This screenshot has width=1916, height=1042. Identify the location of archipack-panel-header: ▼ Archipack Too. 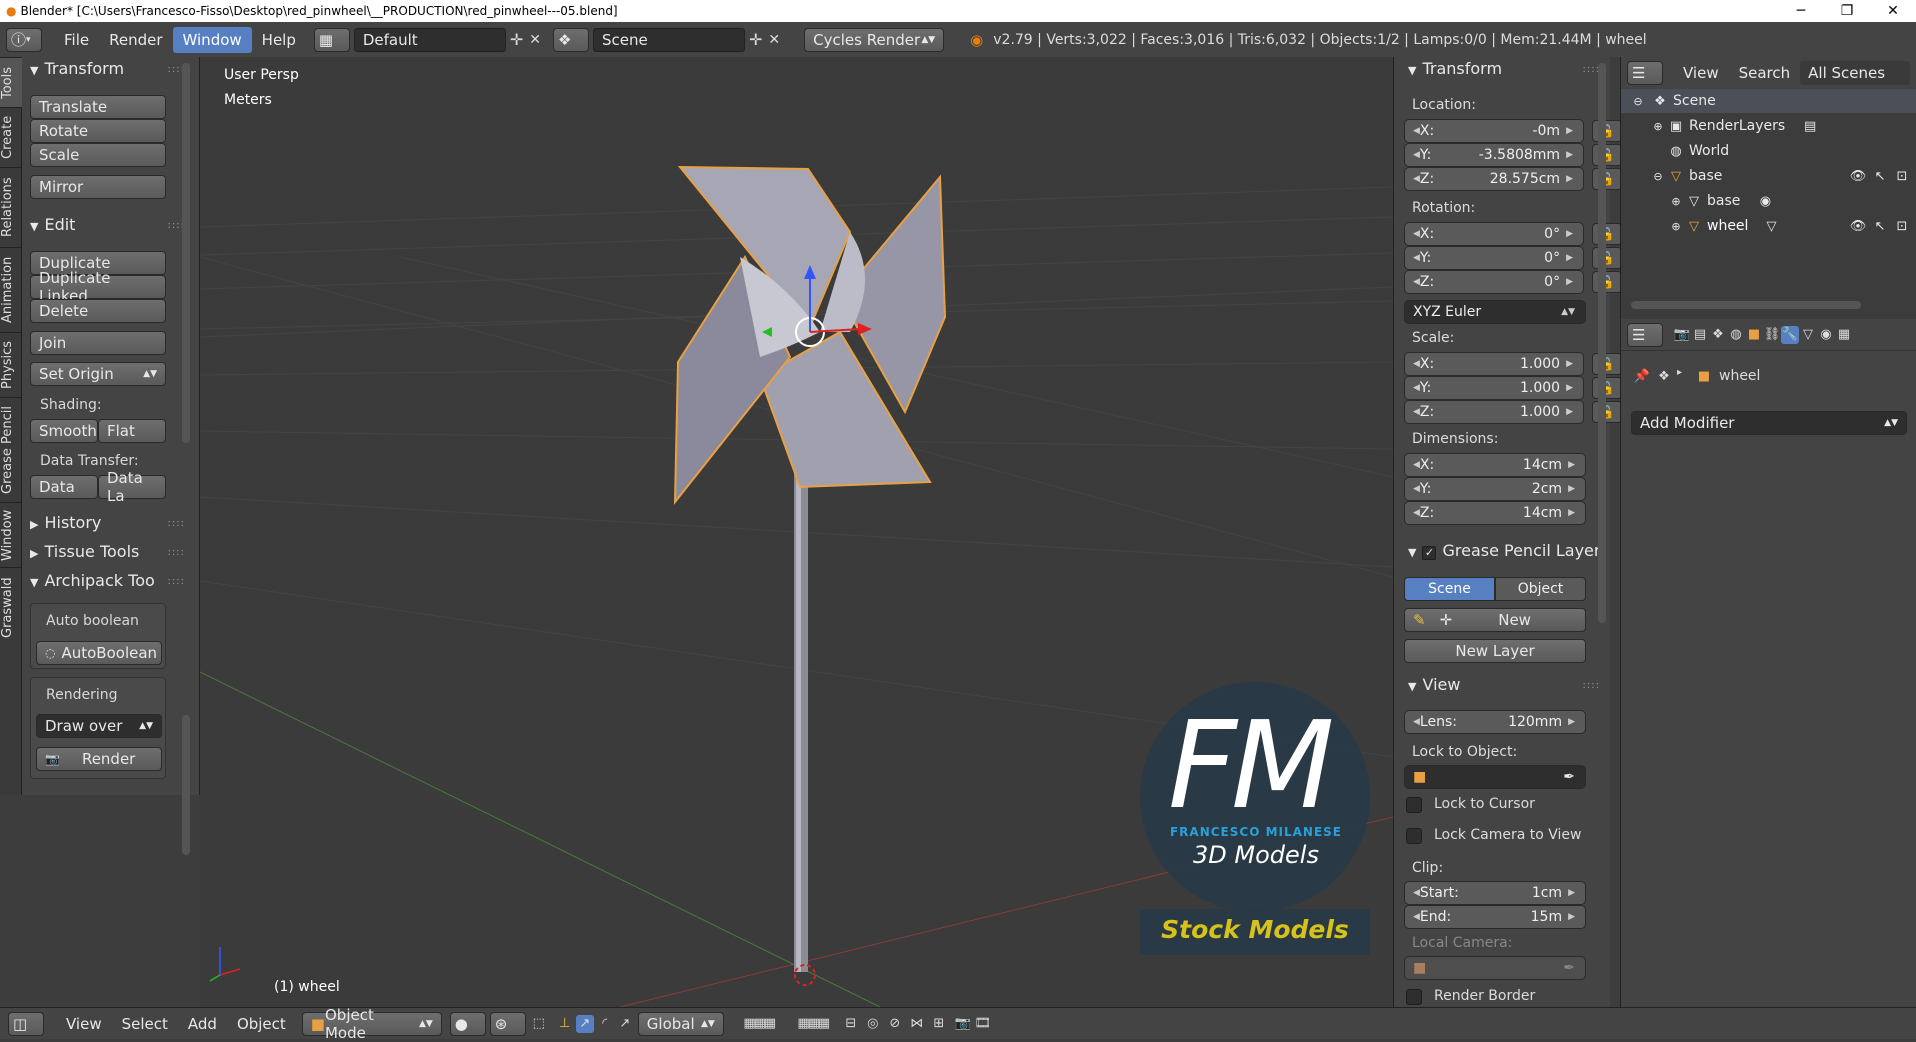
(92, 580).